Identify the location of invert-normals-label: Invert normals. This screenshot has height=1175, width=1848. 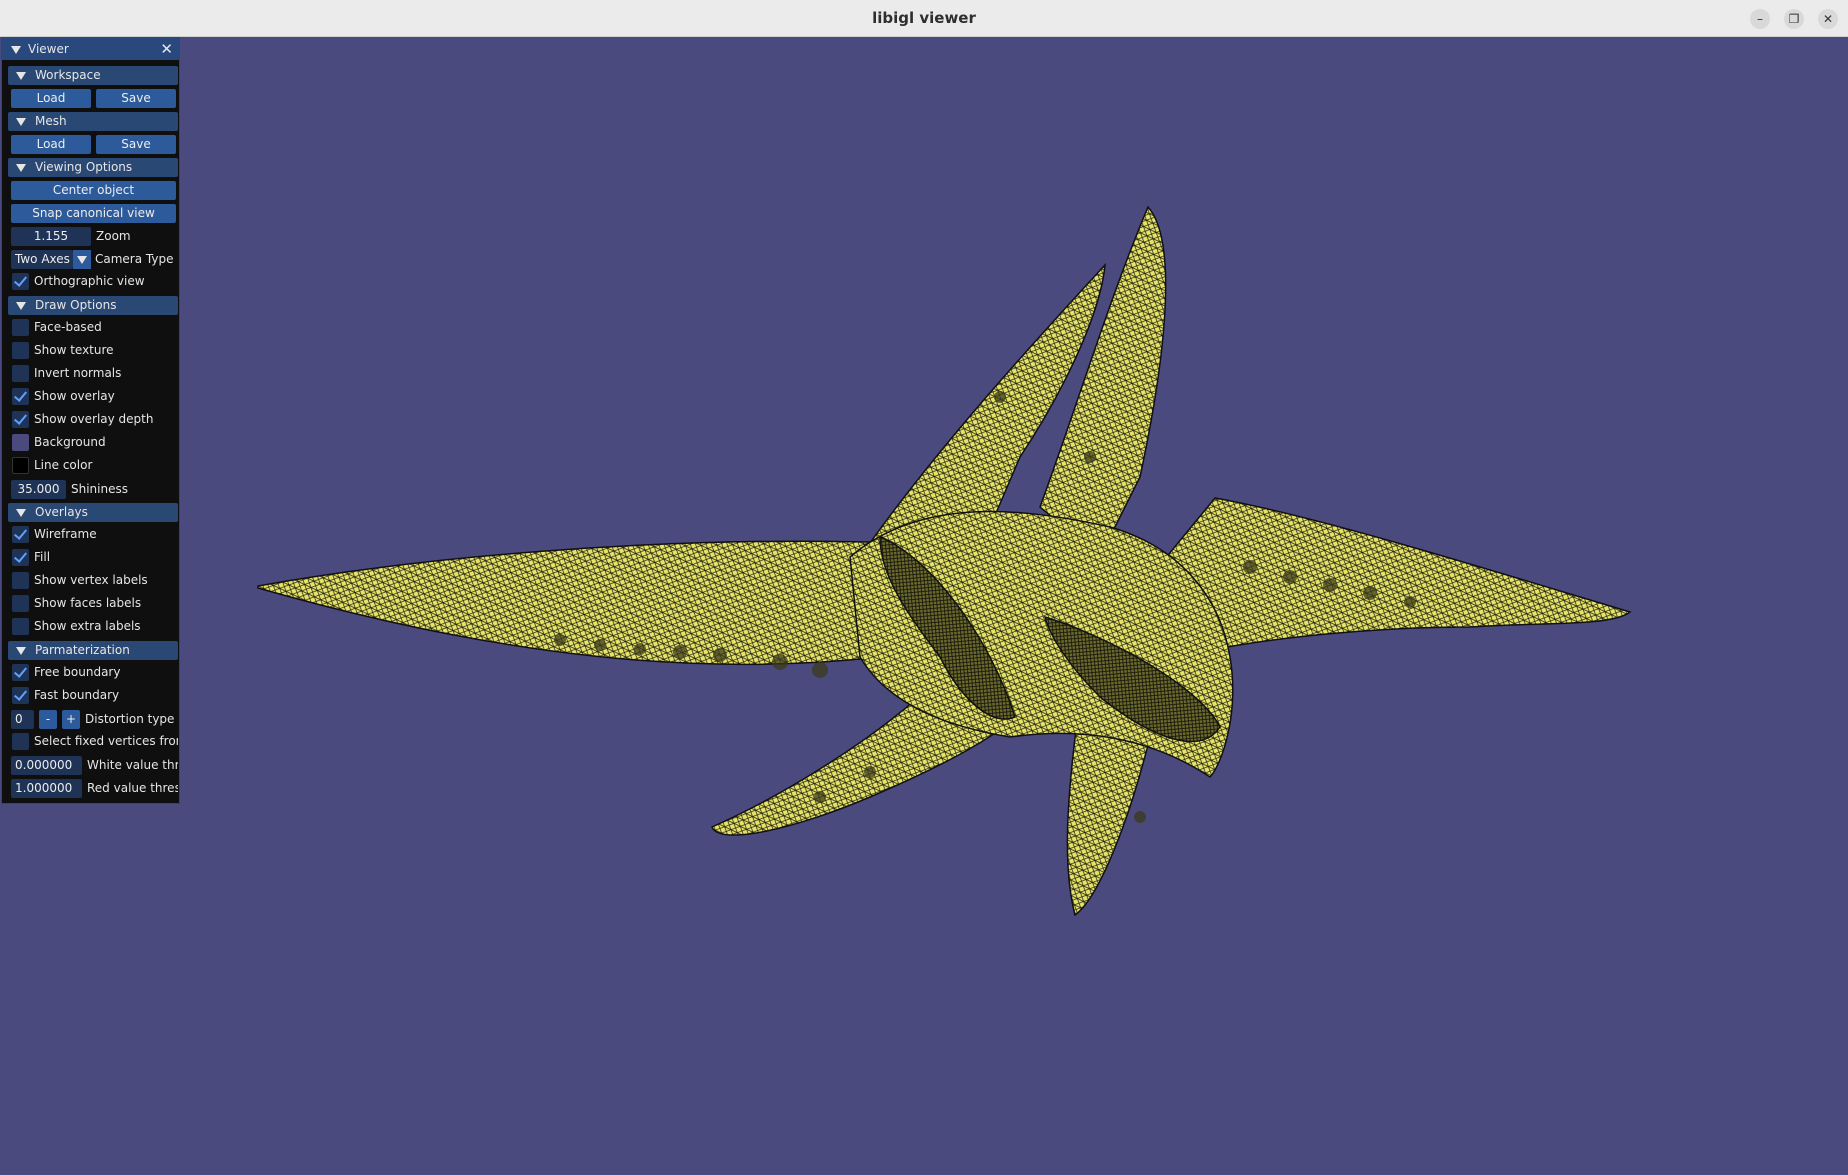
(78, 373).